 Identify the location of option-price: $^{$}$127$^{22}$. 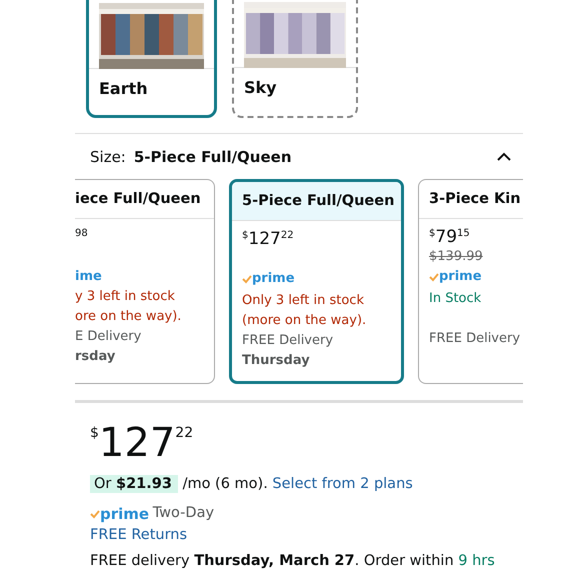
(268, 239).